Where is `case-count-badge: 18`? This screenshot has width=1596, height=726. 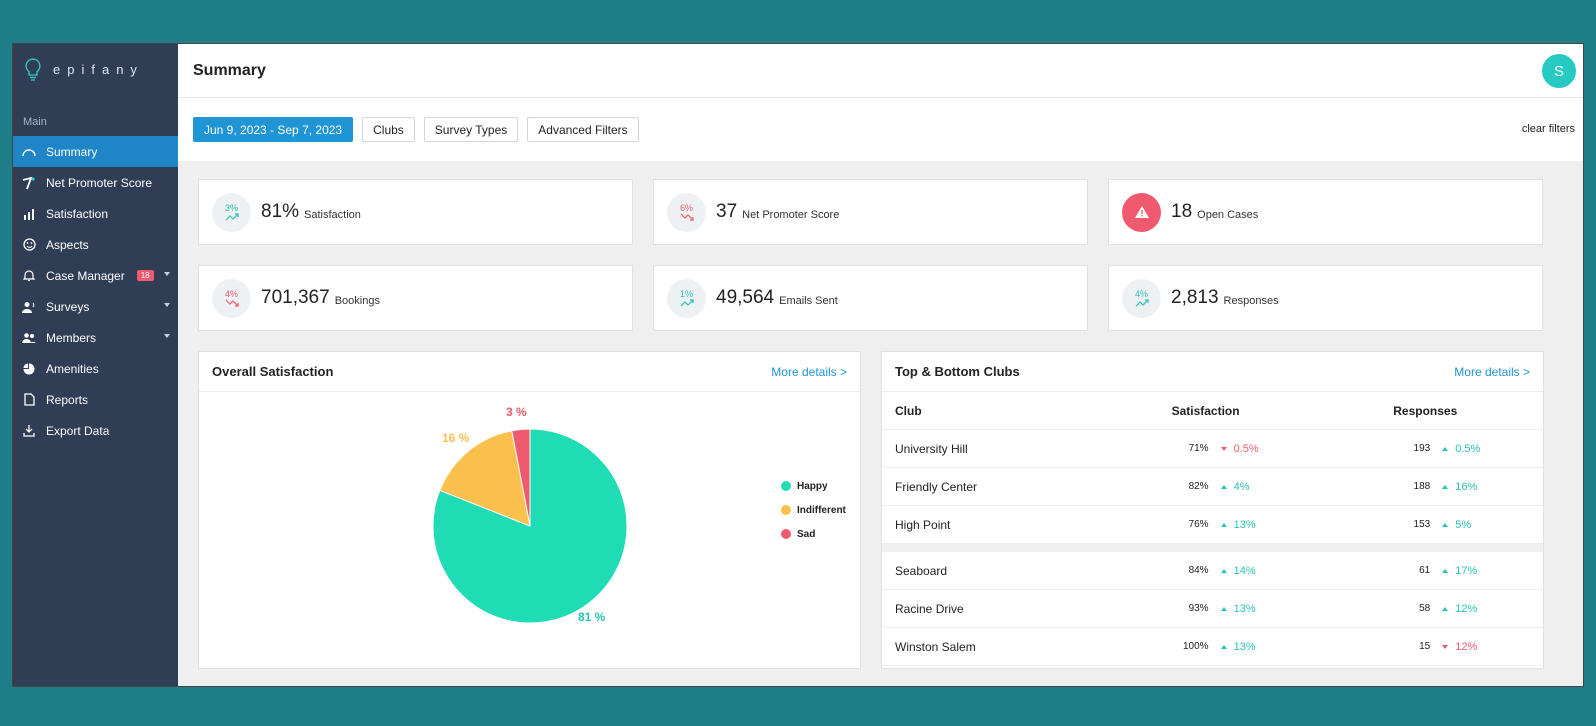 case-count-badge: 18 is located at coordinates (145, 275).